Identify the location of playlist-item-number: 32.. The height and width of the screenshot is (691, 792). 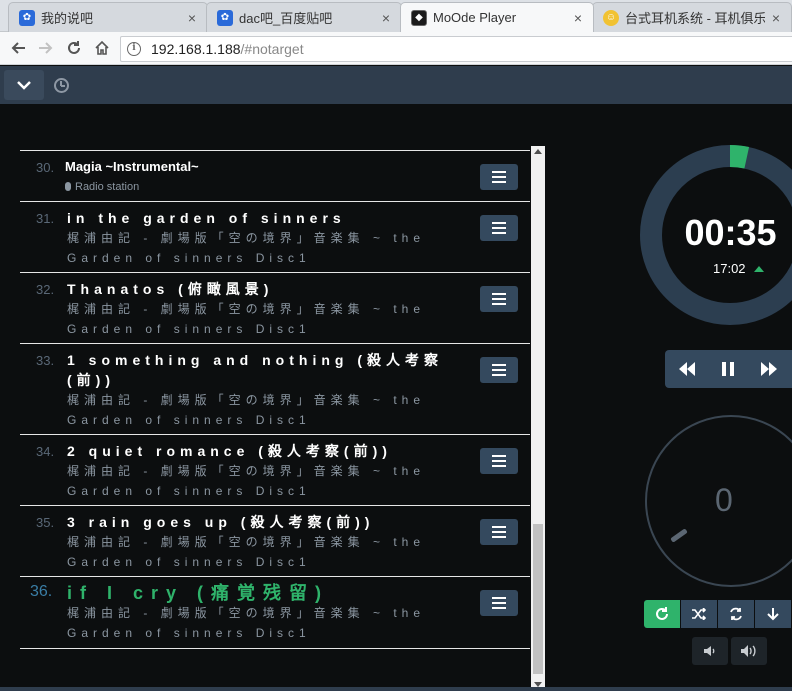
(45, 289).